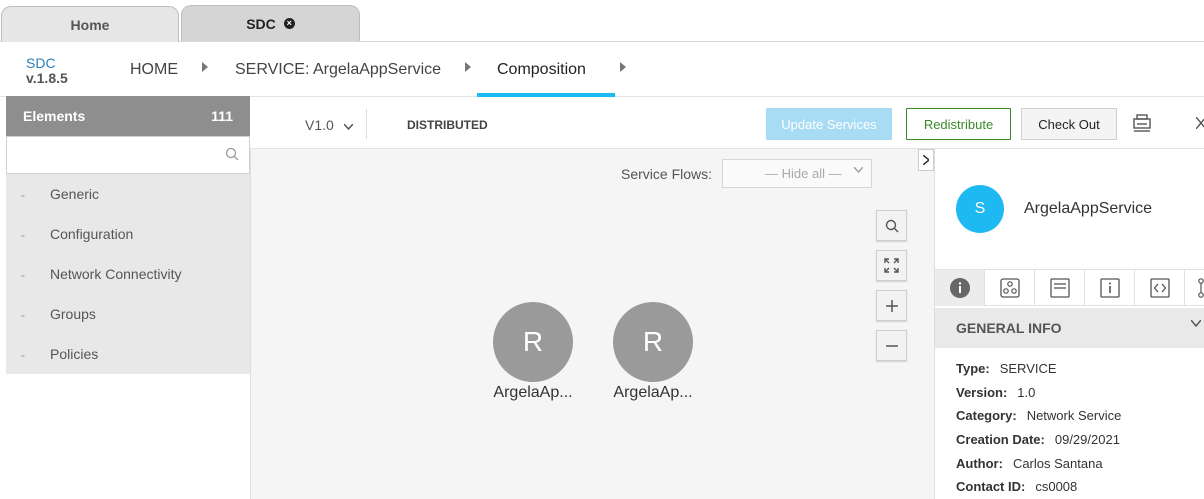 This screenshot has width=1204, height=499. Describe the element at coordinates (1087, 439) in the screenshot. I see `info-value: 09/29/2021` at that location.